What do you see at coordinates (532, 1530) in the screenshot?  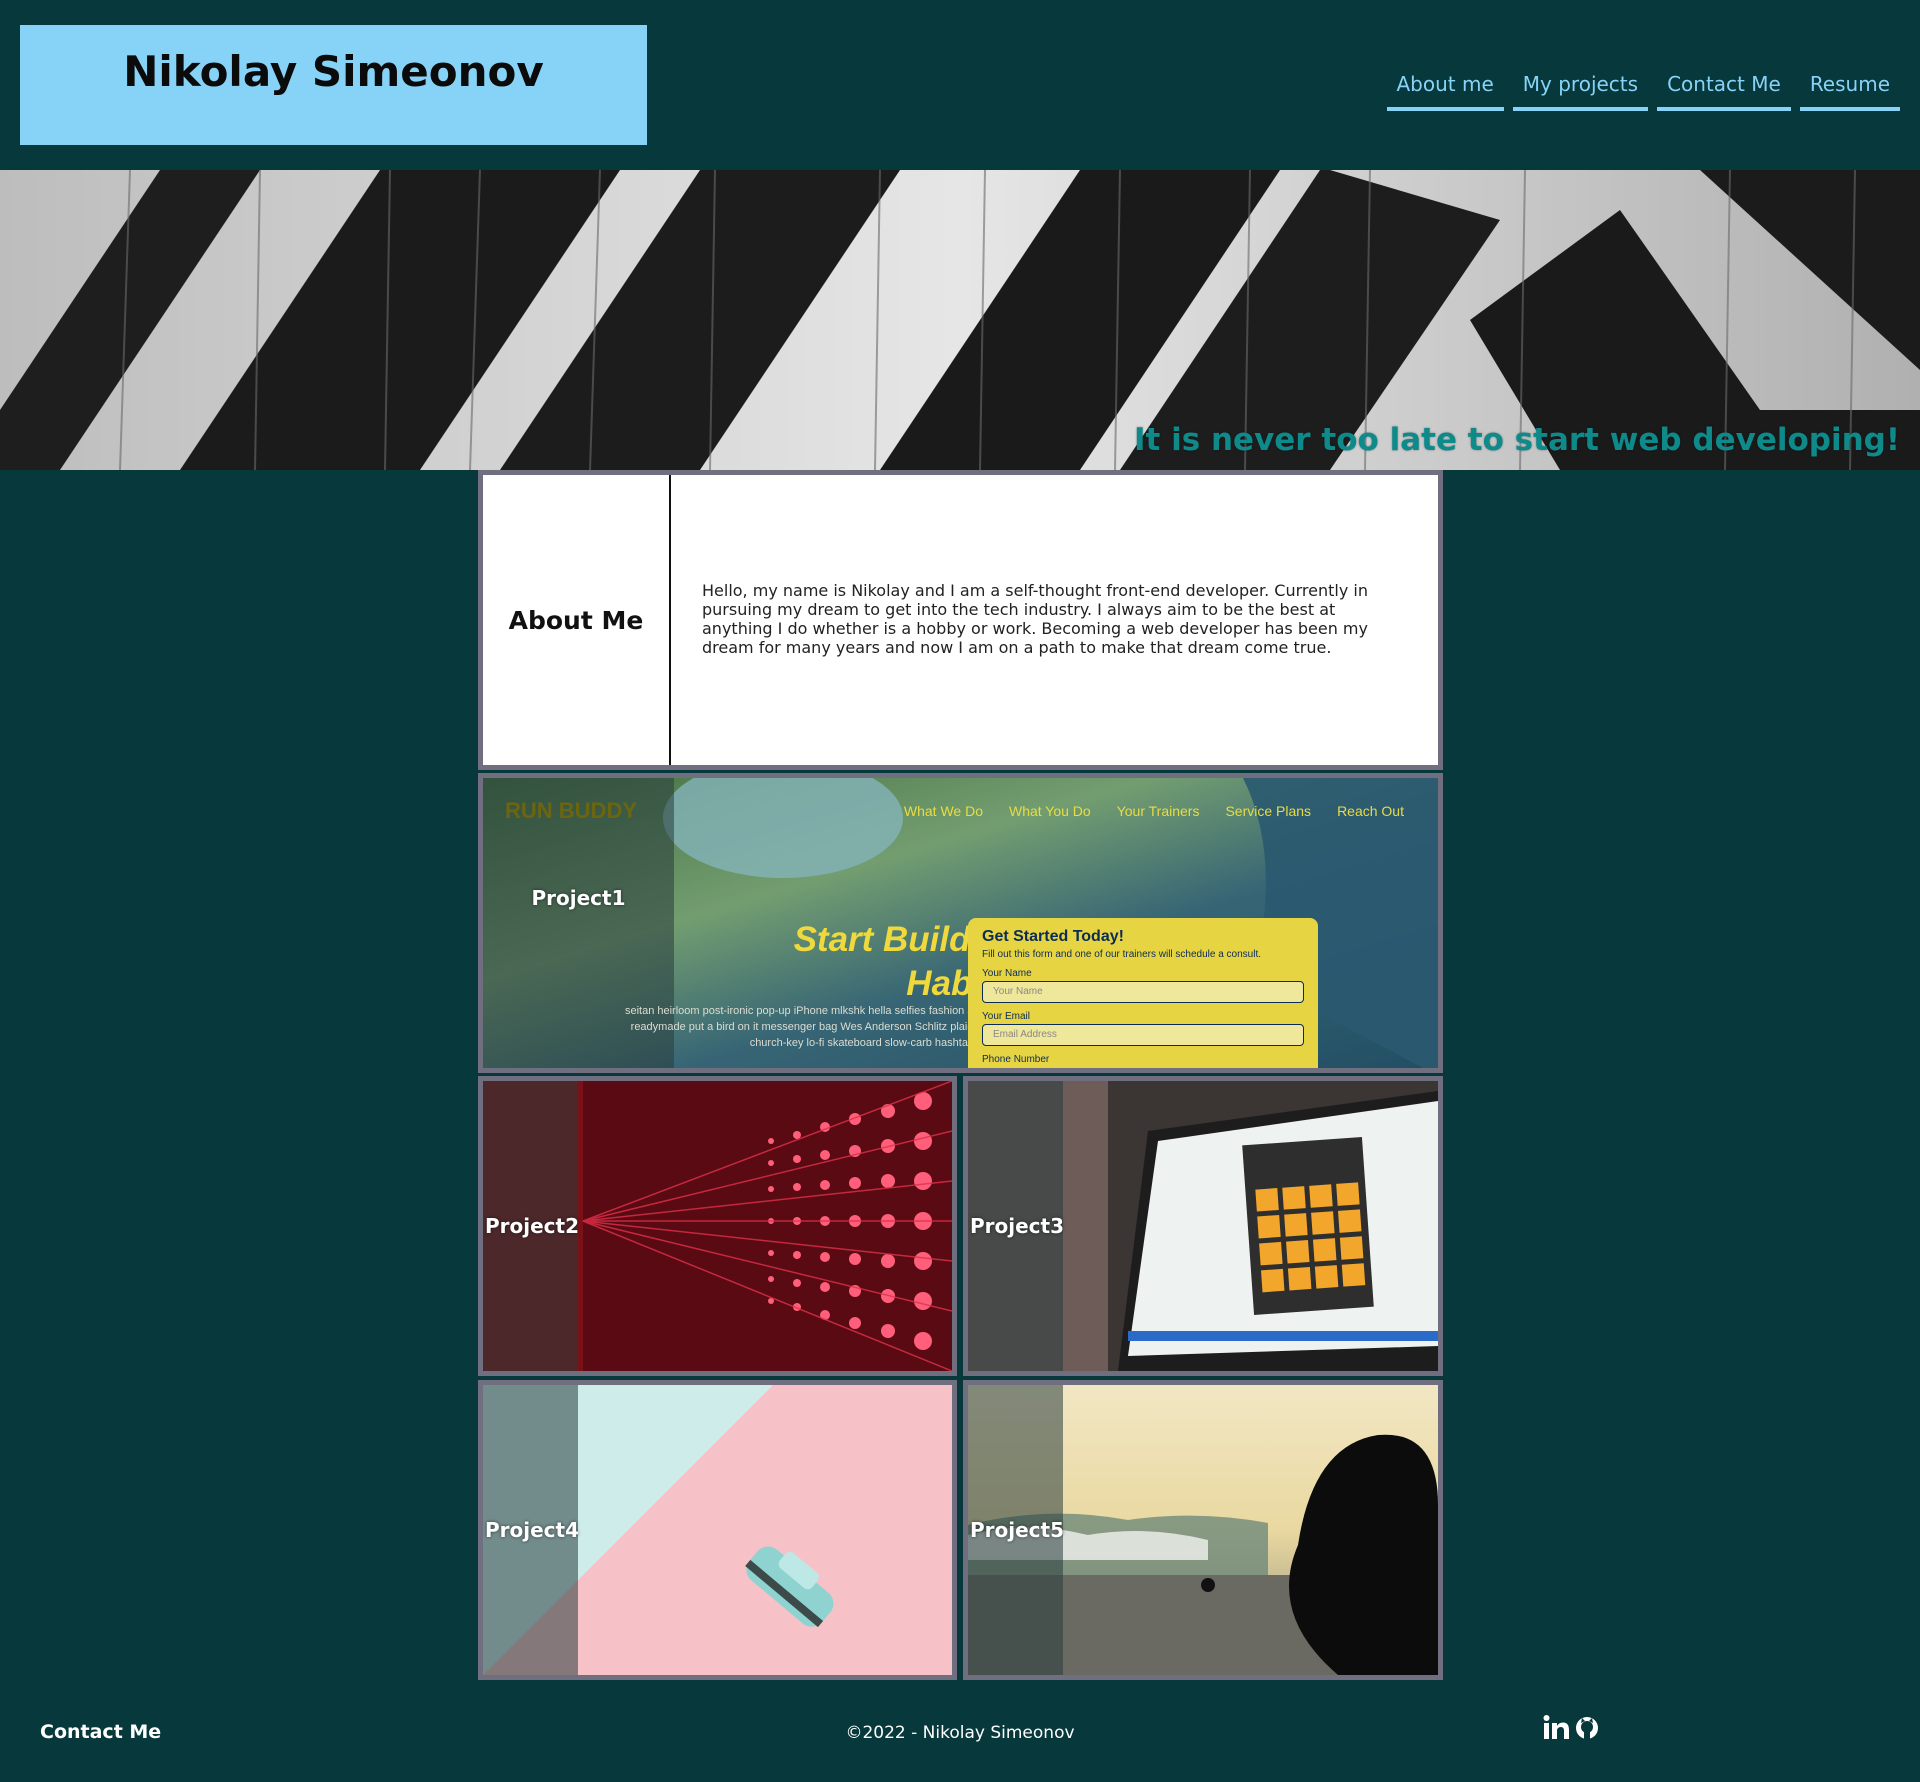 I see `project4-label: Project4` at bounding box center [532, 1530].